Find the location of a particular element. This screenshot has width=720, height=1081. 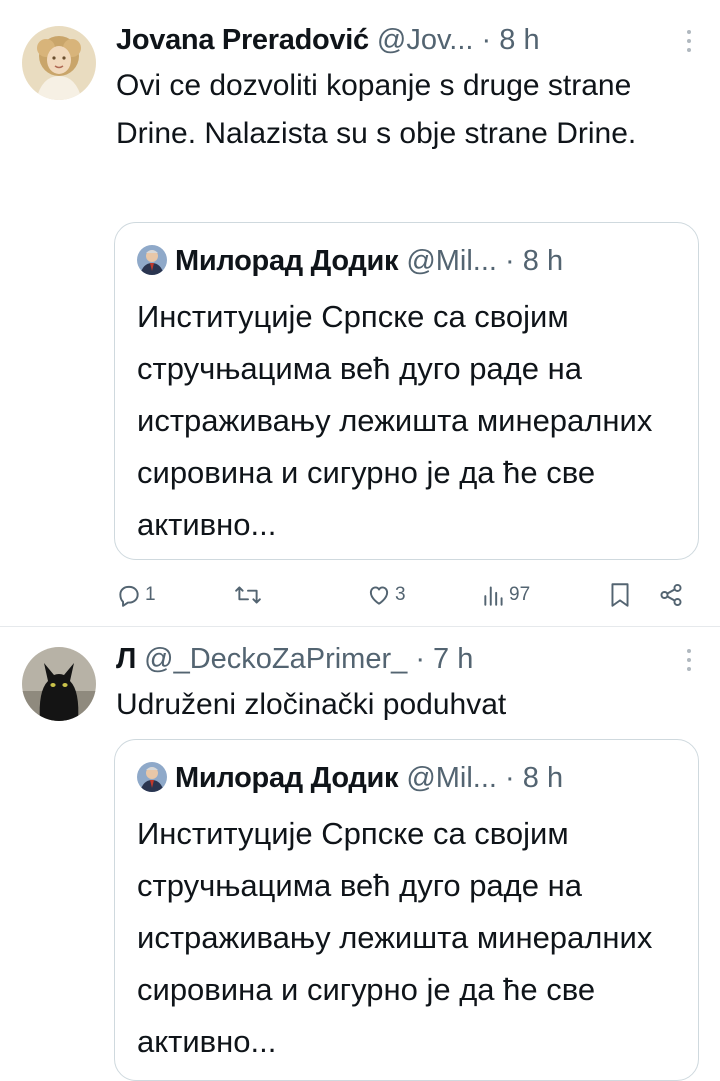

bookmark-button is located at coordinates (620, 595).